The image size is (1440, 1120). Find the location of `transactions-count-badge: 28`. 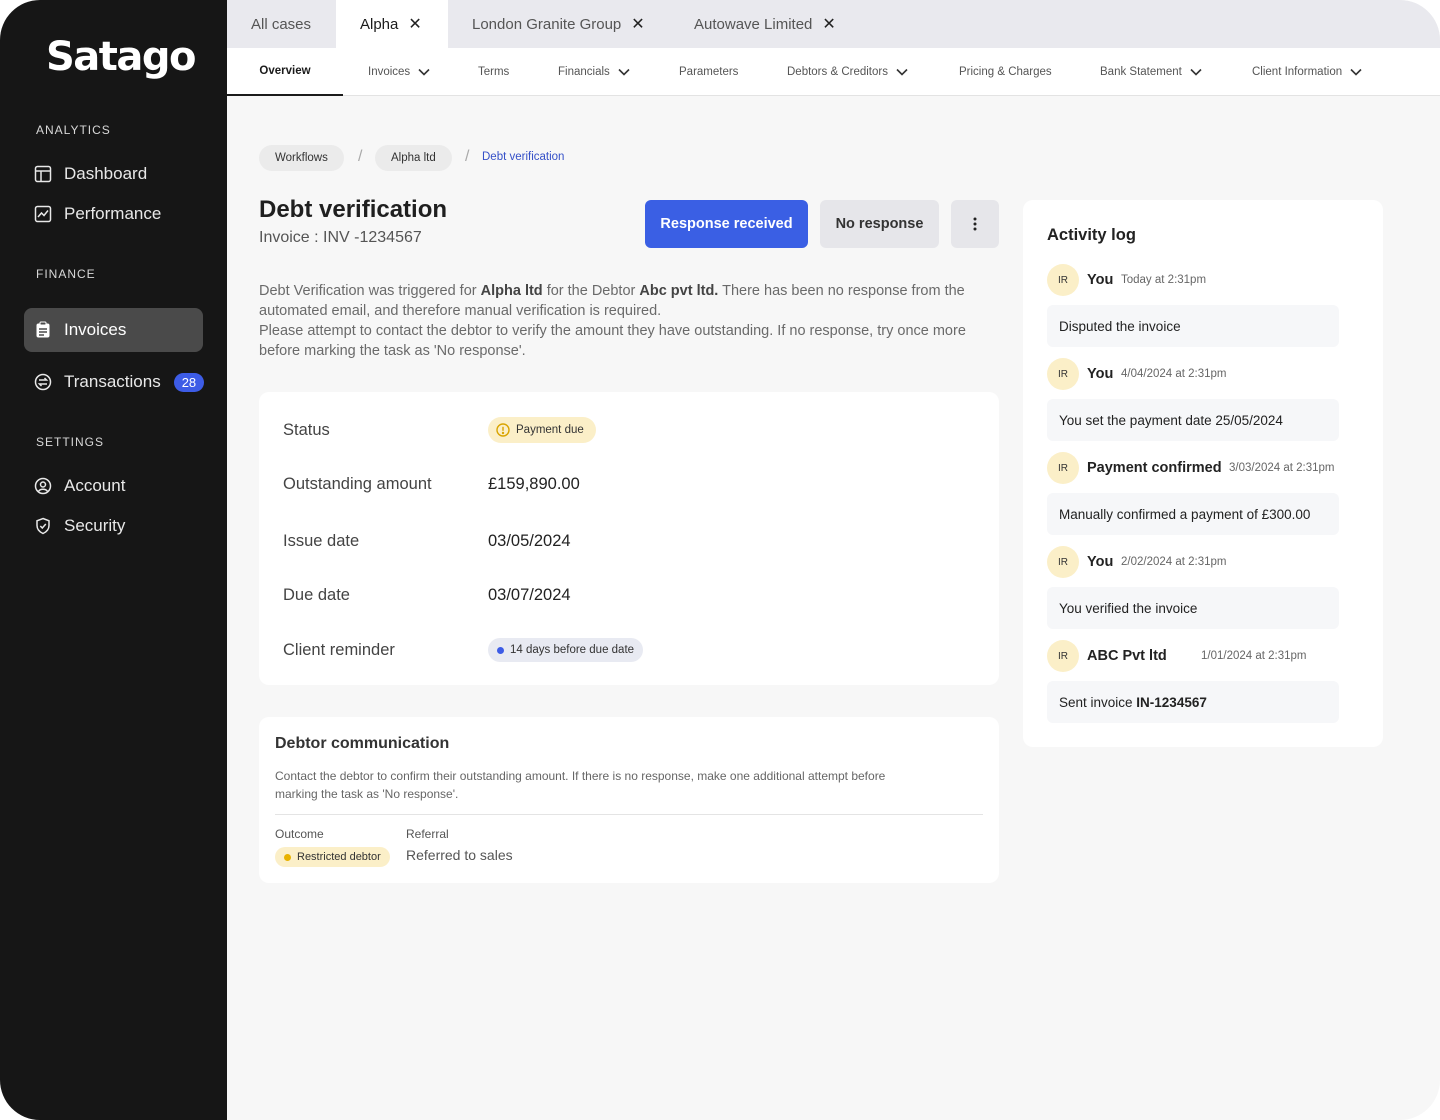

transactions-count-badge: 28 is located at coordinates (189, 382).